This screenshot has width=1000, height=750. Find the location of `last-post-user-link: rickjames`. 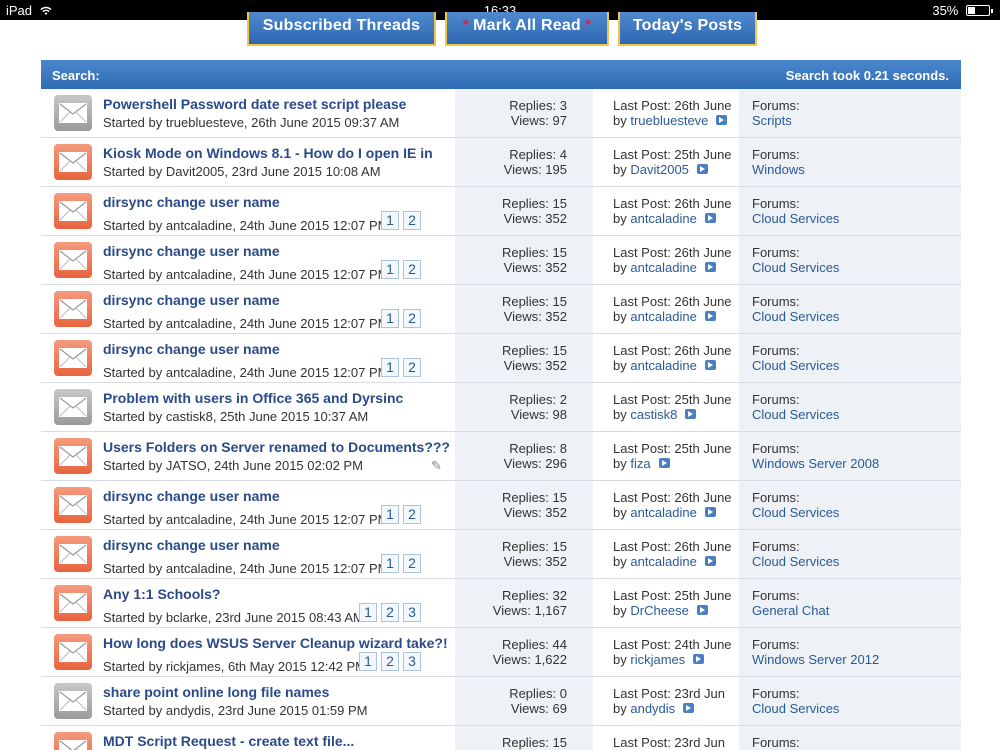

last-post-user-link: rickjames is located at coordinates (657, 659).